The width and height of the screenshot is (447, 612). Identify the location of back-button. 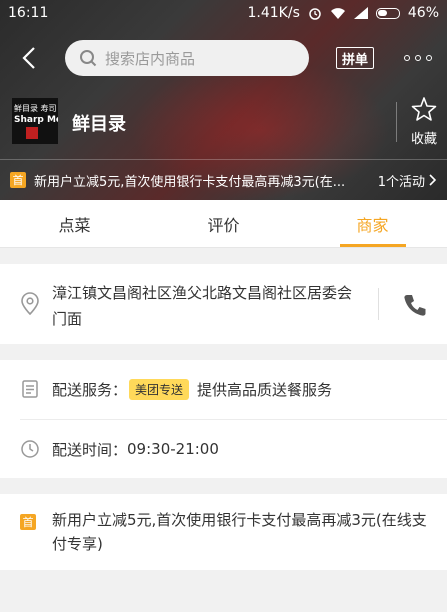
(29, 58).